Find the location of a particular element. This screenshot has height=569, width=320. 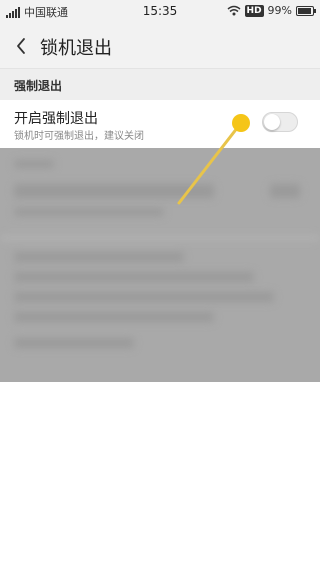

setting-title: 开启强制退出 is located at coordinates (56, 119).